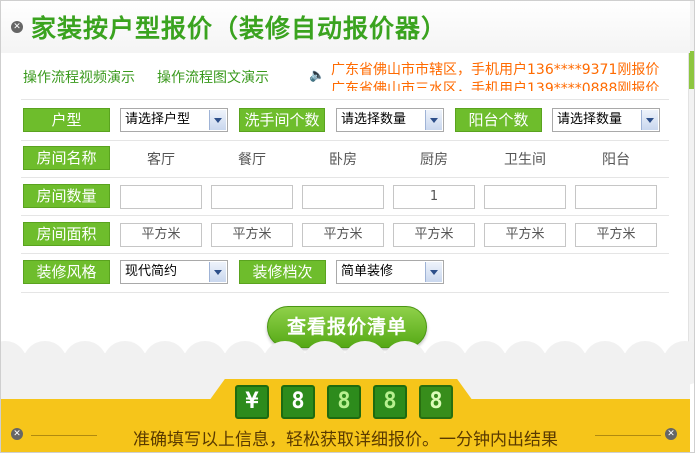  What do you see at coordinates (151, 271) in the screenshot?
I see `decor-style-value: 现代简约` at bounding box center [151, 271].